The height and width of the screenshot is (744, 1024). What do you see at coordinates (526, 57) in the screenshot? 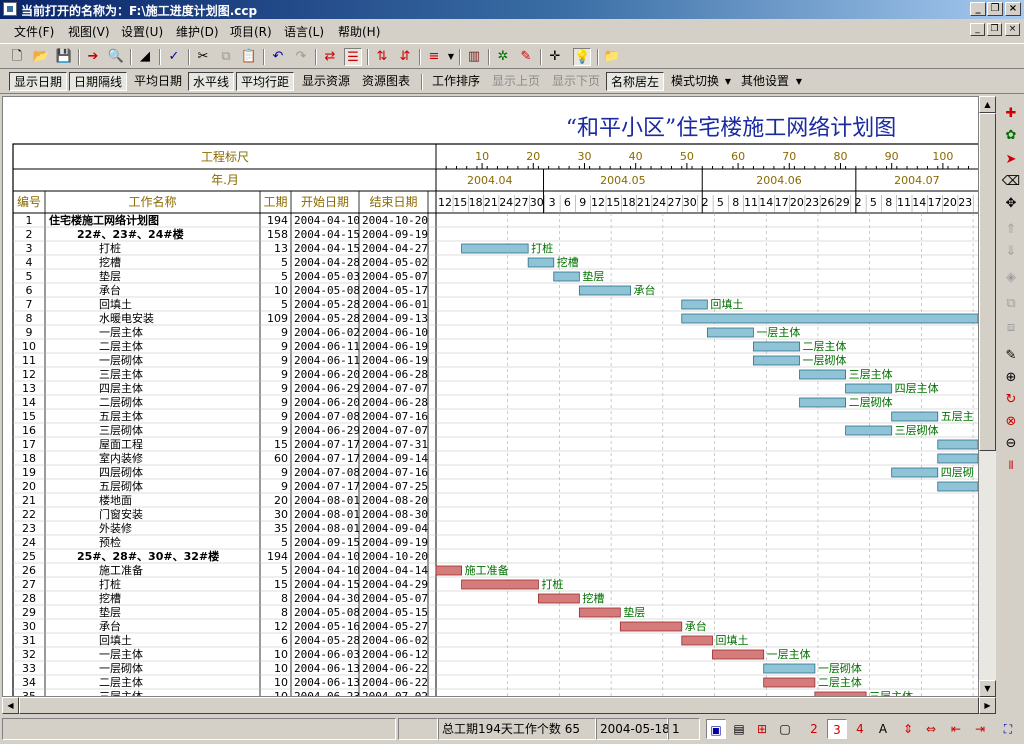
I see `draw-tool-icon: ✎` at bounding box center [526, 57].